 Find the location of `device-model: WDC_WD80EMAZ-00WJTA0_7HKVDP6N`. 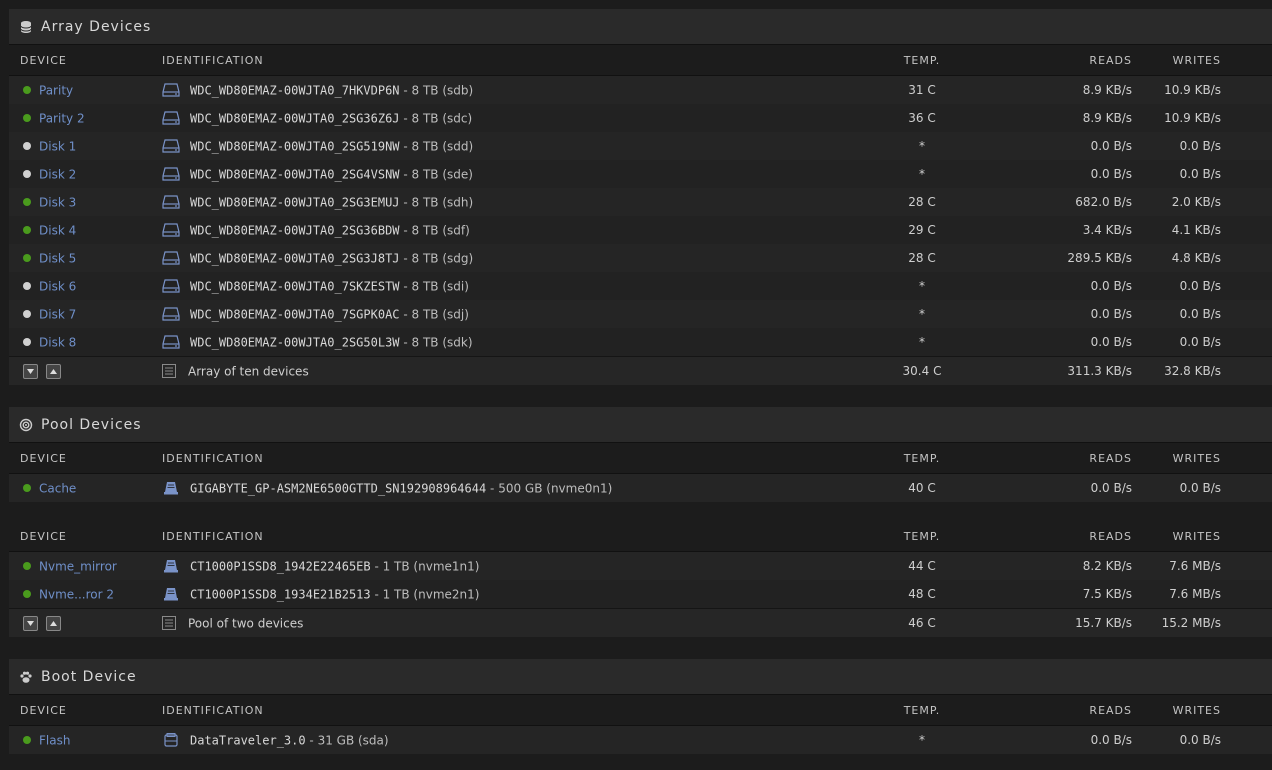

device-model: WDC_WD80EMAZ-00WJTA0_7HKVDP6N is located at coordinates (295, 90).